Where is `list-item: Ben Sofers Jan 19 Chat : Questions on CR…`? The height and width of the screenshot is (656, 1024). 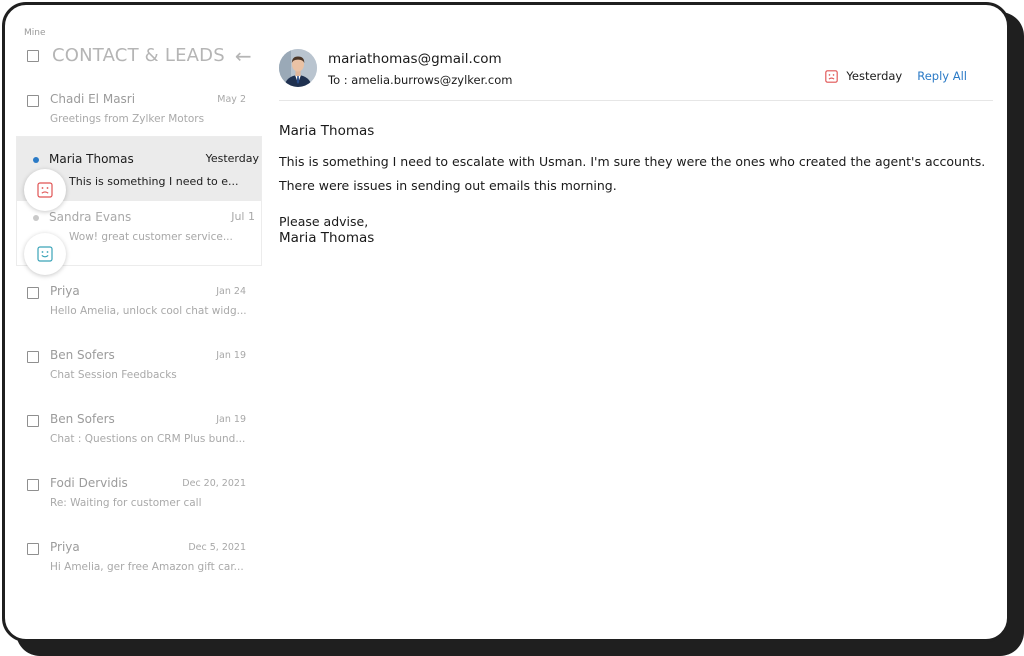 list-item: Ben Sofers Jan 19 Chat : Questions on CR… is located at coordinates (133, 421).